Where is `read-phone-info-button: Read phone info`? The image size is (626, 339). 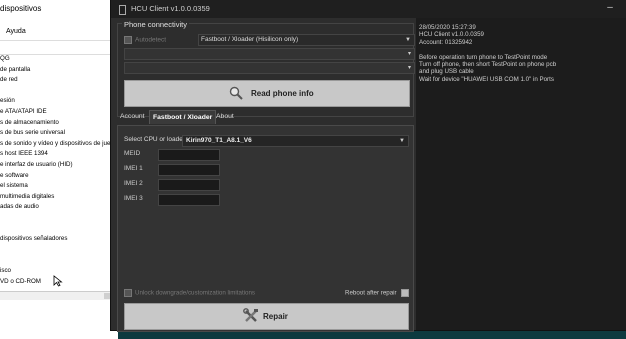 read-phone-info-button: Read phone info is located at coordinates (267, 93).